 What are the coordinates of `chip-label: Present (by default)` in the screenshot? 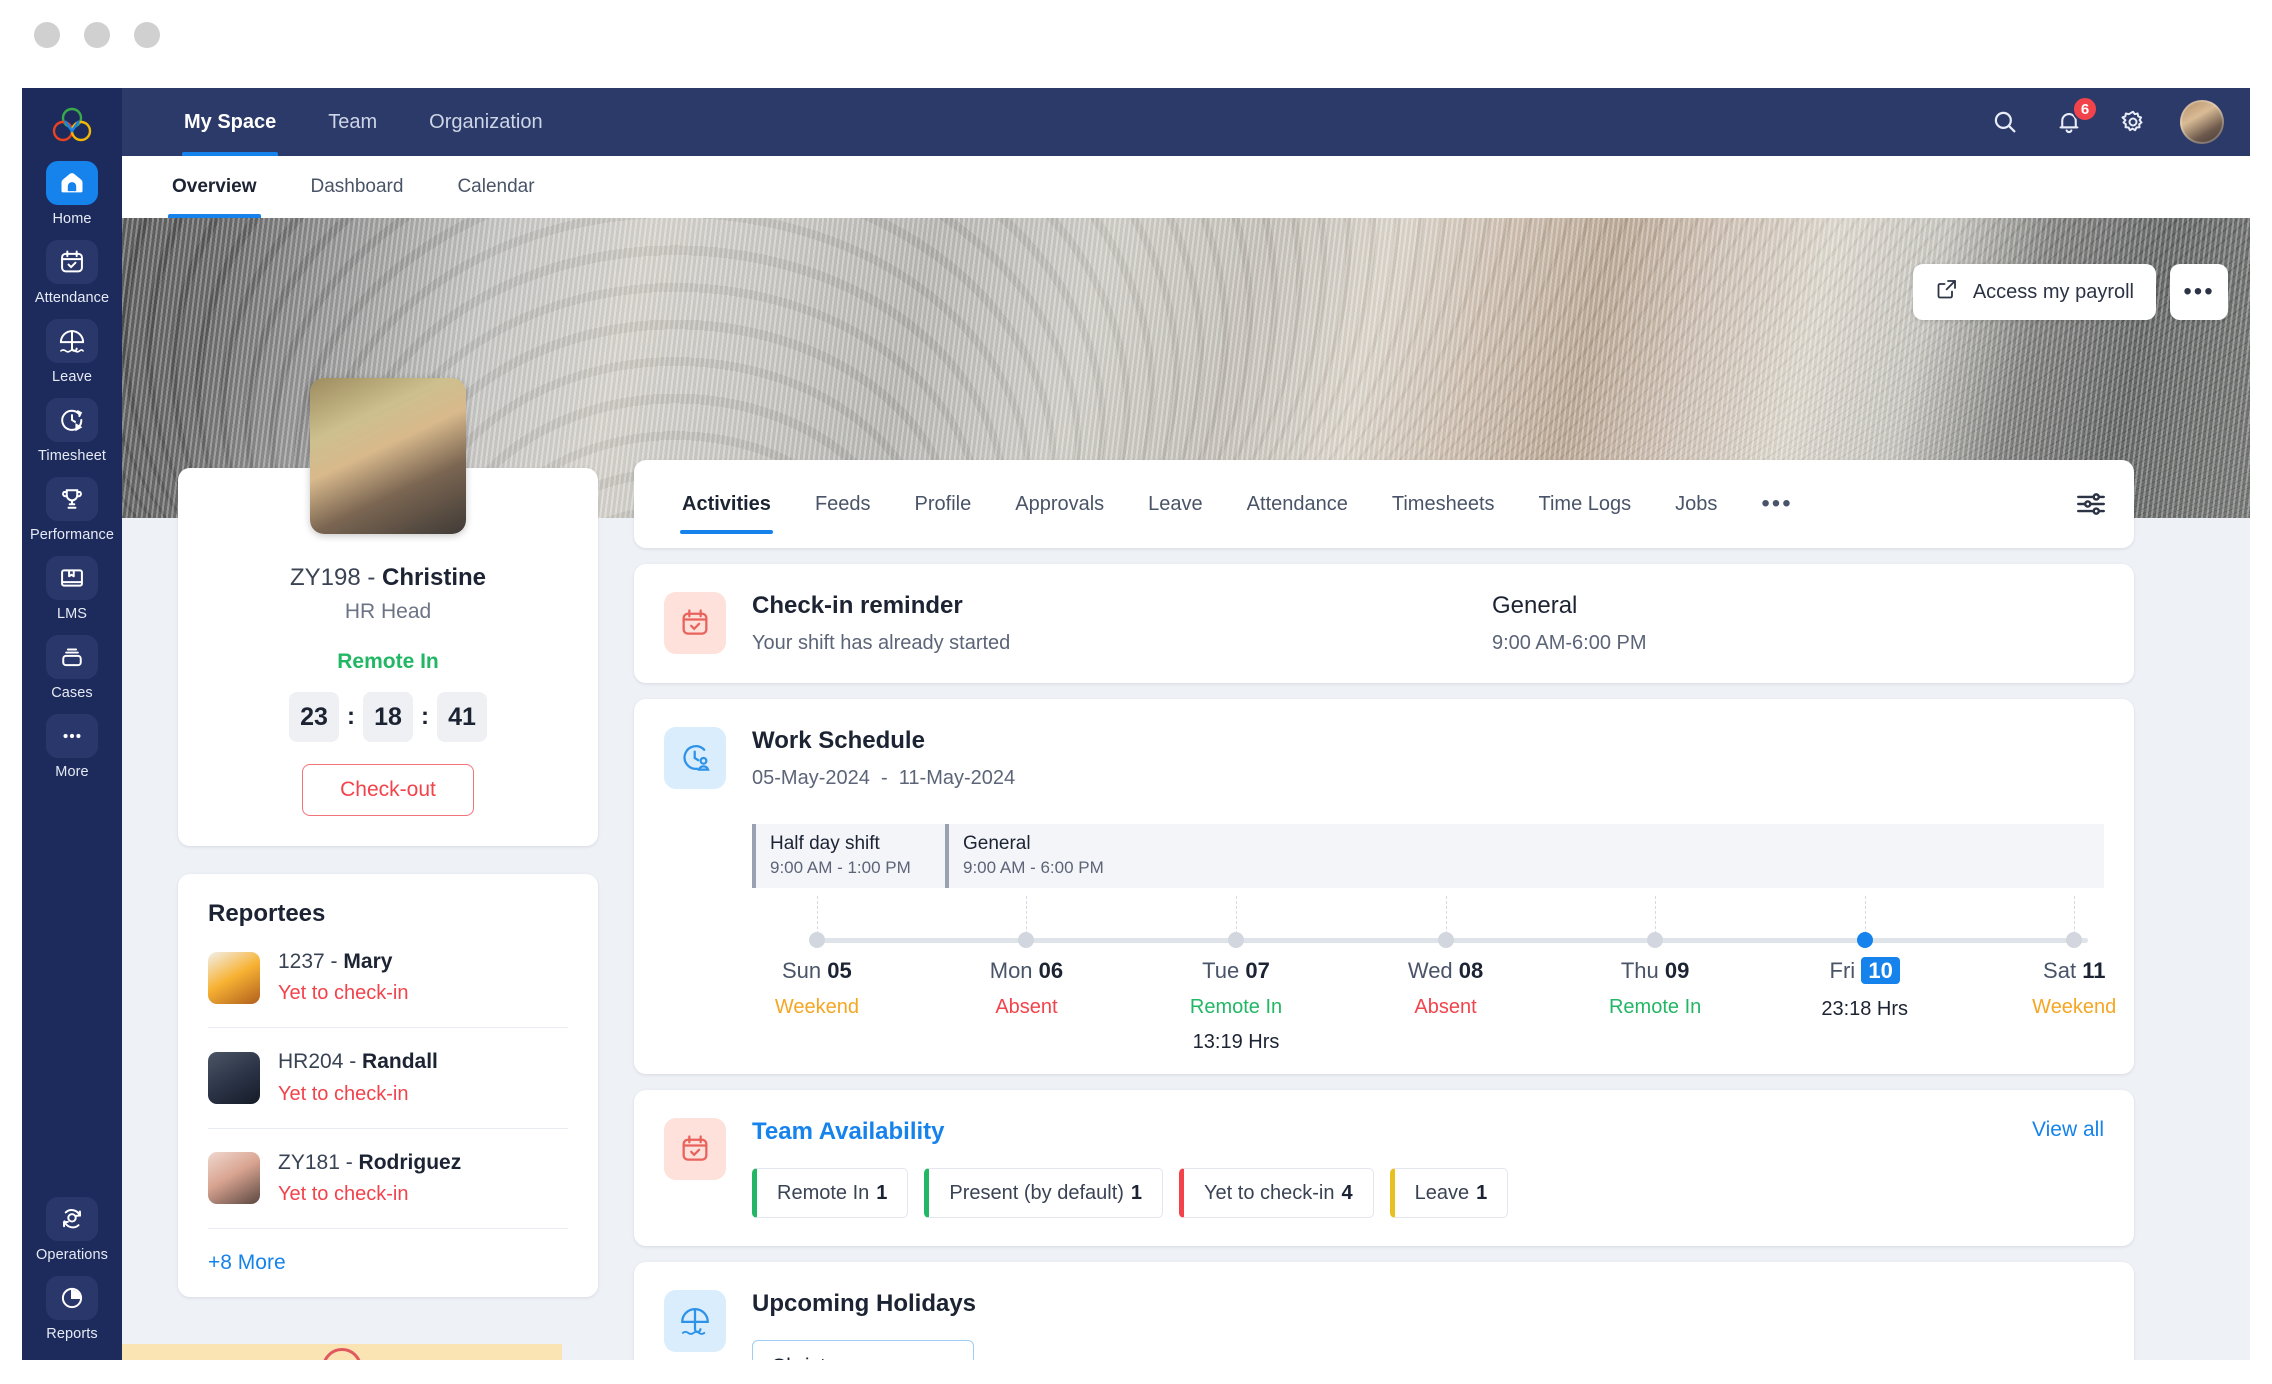 It's located at (1036, 1192).